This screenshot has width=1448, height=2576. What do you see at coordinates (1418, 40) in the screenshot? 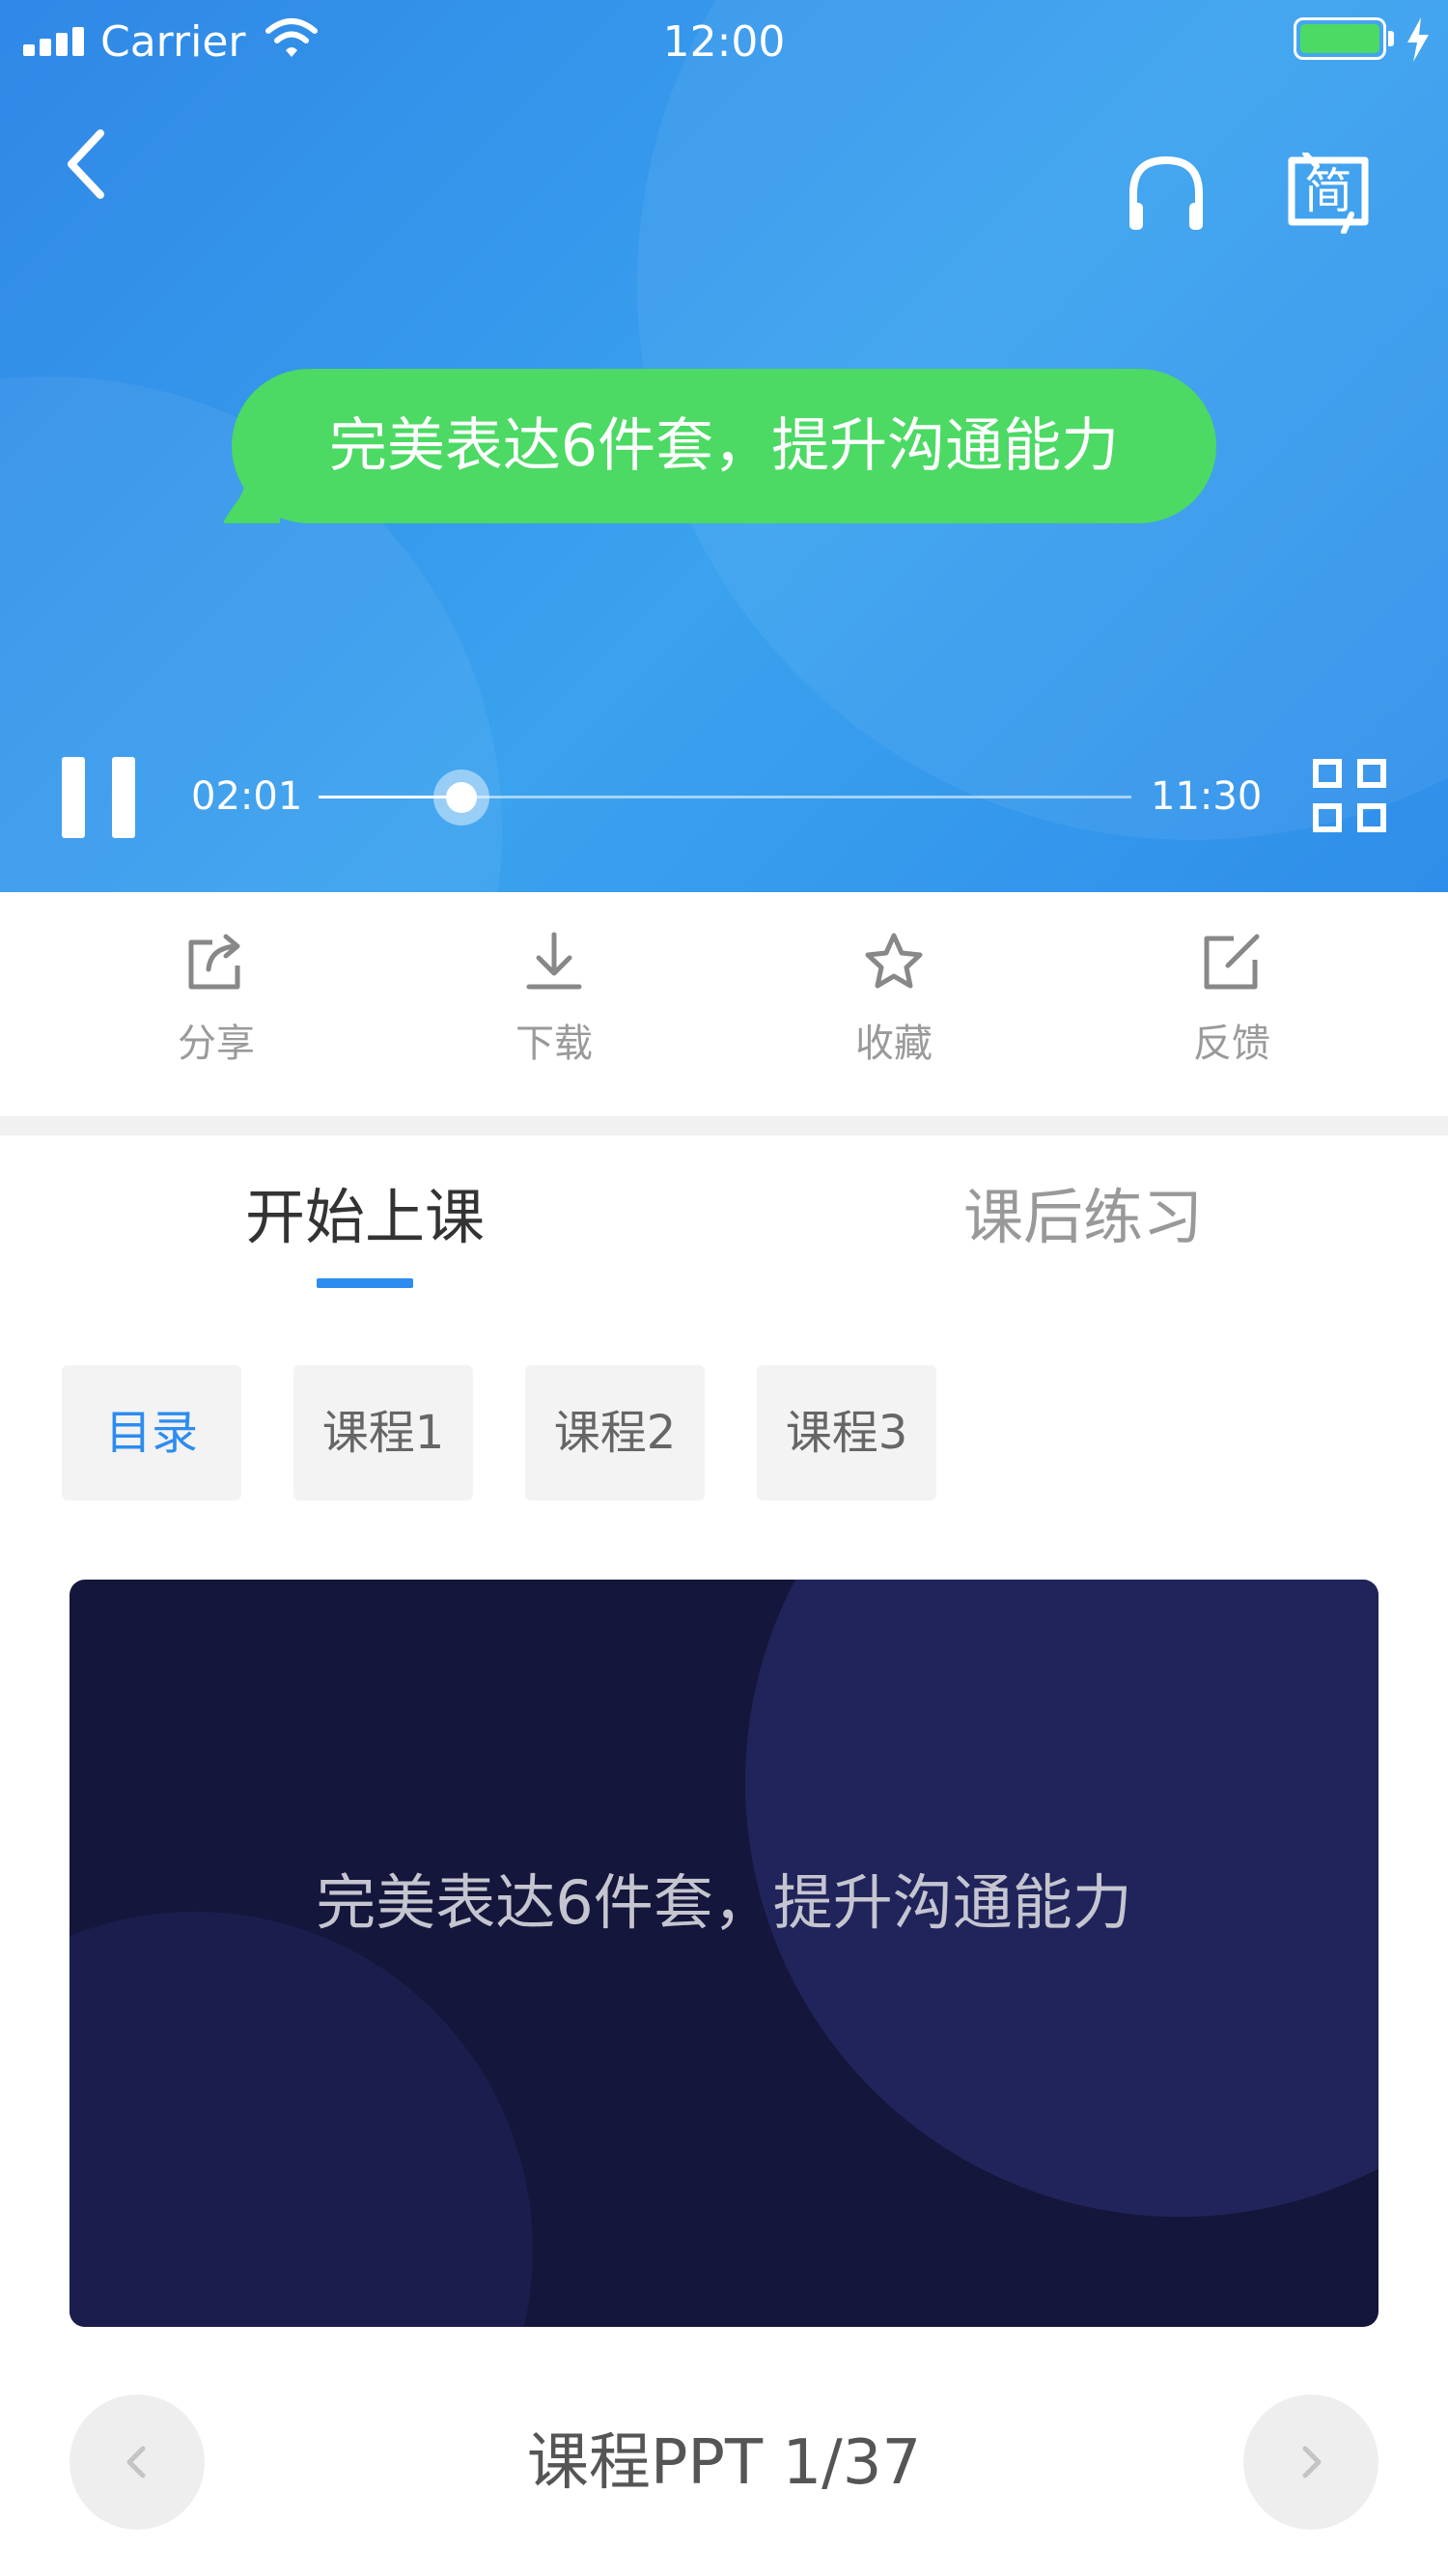
I see `charging-bolt-icon` at bounding box center [1418, 40].